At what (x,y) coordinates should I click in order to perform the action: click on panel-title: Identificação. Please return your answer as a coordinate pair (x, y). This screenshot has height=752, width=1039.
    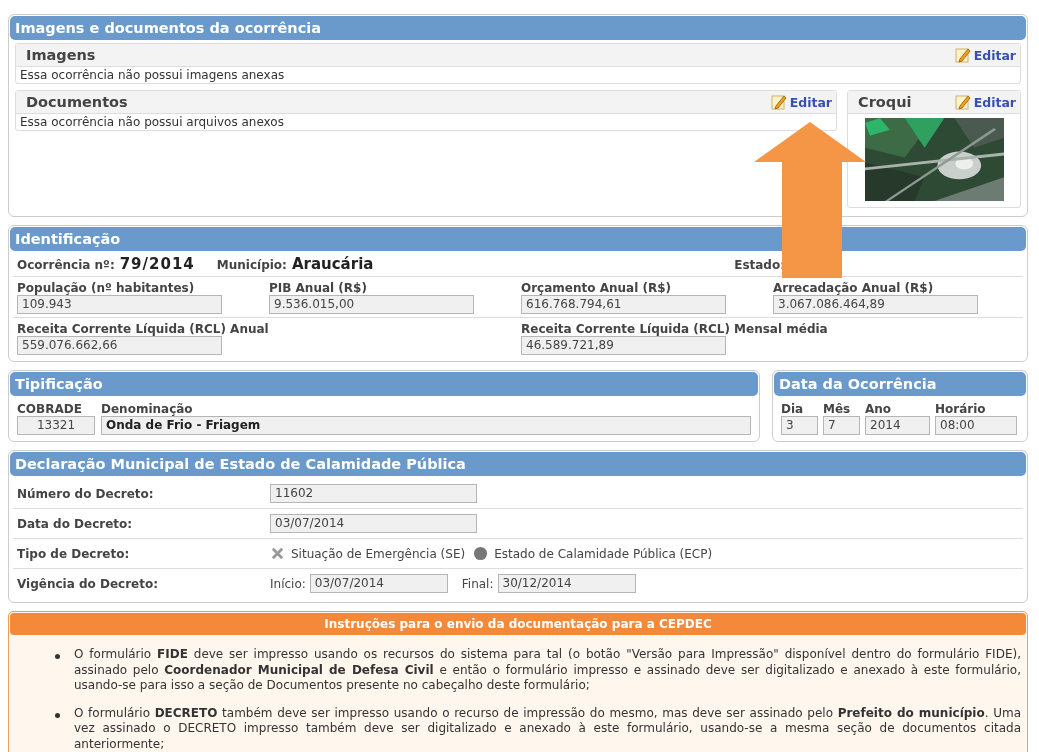
    Looking at the image, I should click on (518, 239).